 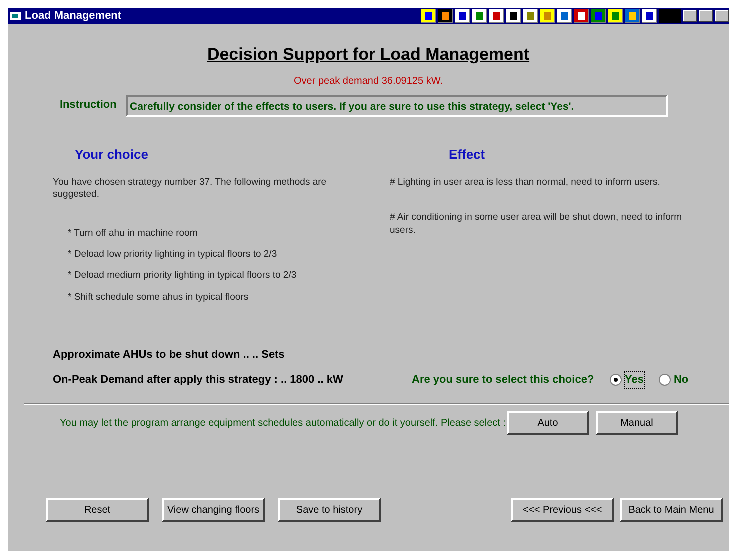 What do you see at coordinates (89, 106) in the screenshot?
I see `instruction-label: Instruction` at bounding box center [89, 106].